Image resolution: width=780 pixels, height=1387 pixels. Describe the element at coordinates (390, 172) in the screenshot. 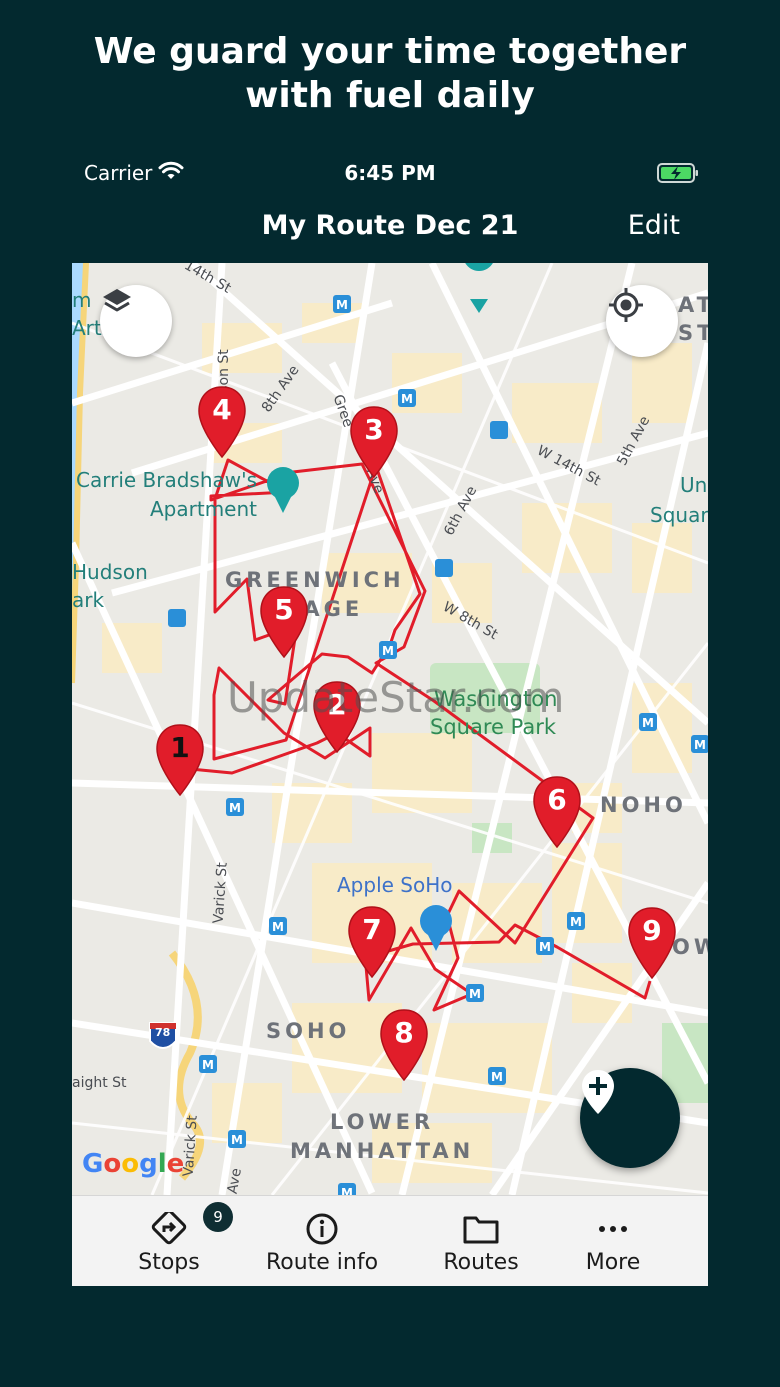

I see `status-bar: Carrier 6:45 PM` at that location.